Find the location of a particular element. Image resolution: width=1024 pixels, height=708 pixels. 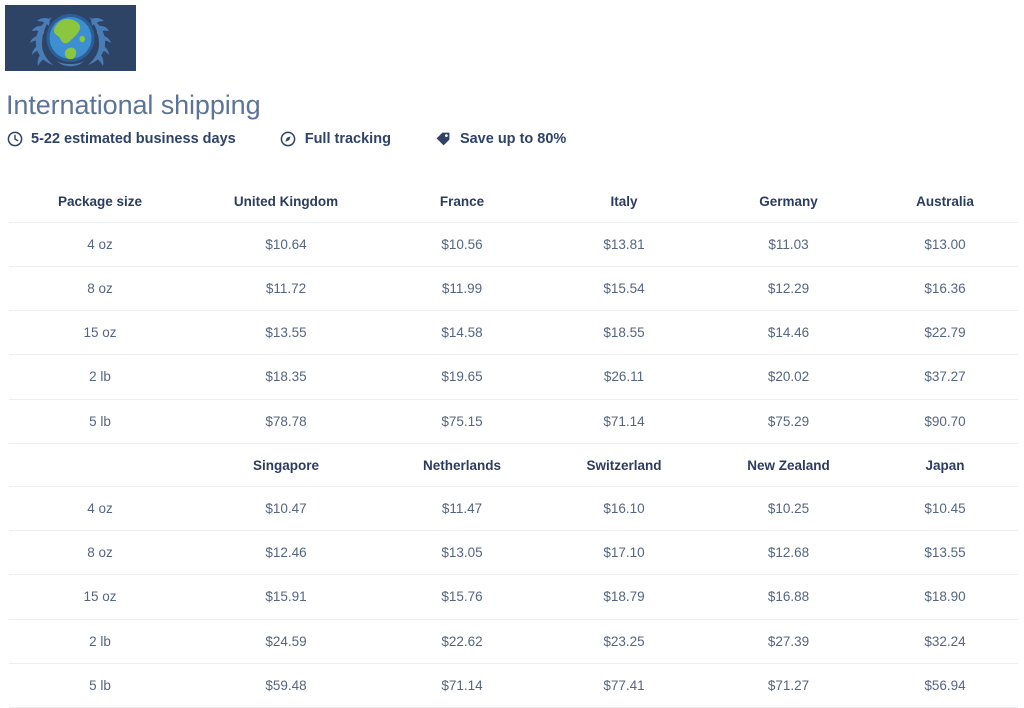

cell-price: $22.79 is located at coordinates (945, 333).